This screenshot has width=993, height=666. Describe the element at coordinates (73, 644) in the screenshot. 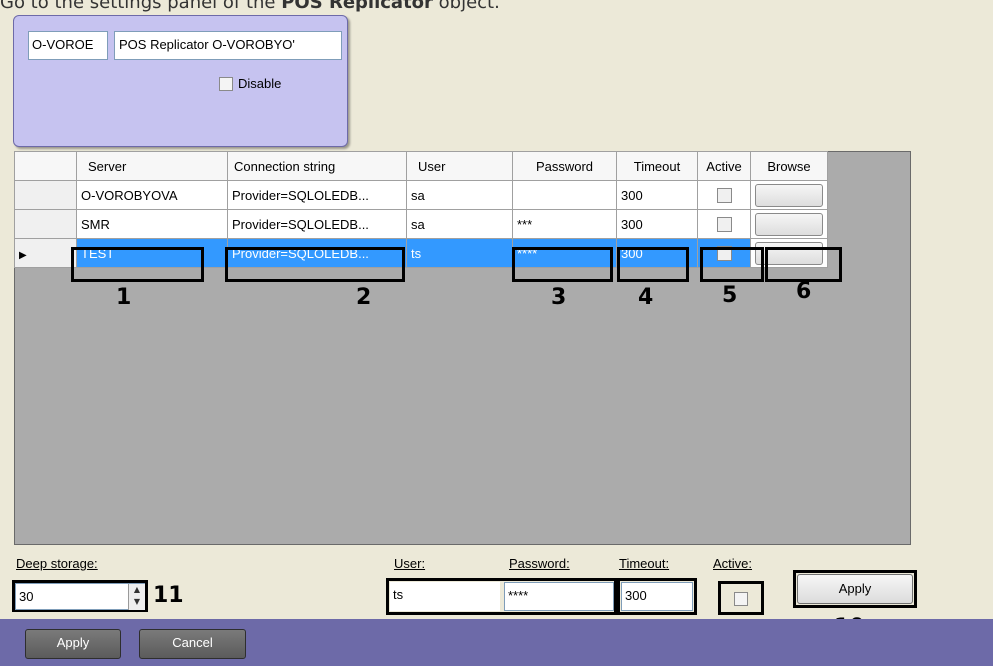

I see `footer-apply-button: Apply` at that location.